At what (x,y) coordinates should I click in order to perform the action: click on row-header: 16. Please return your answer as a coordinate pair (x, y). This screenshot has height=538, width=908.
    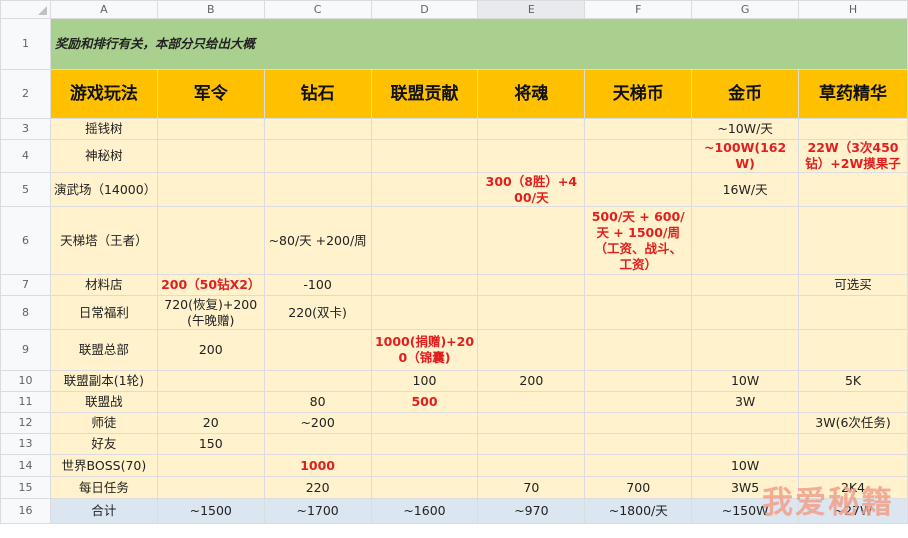
    Looking at the image, I should click on (25, 511).